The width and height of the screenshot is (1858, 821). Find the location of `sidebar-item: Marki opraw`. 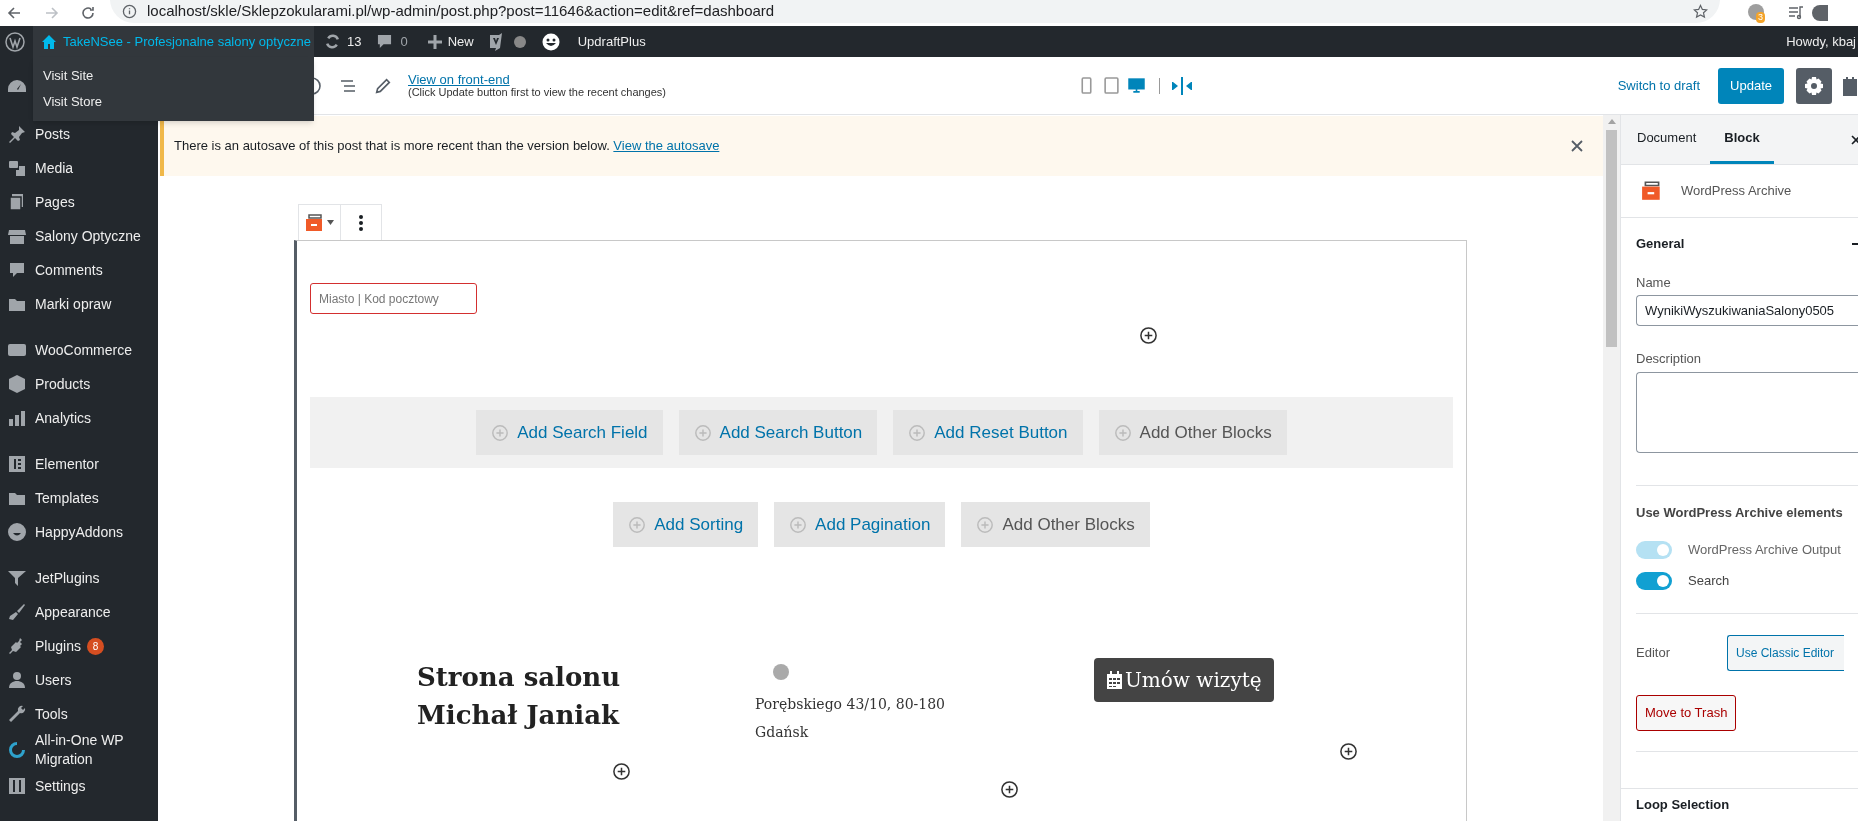

sidebar-item: Marki opraw is located at coordinates (79, 304).